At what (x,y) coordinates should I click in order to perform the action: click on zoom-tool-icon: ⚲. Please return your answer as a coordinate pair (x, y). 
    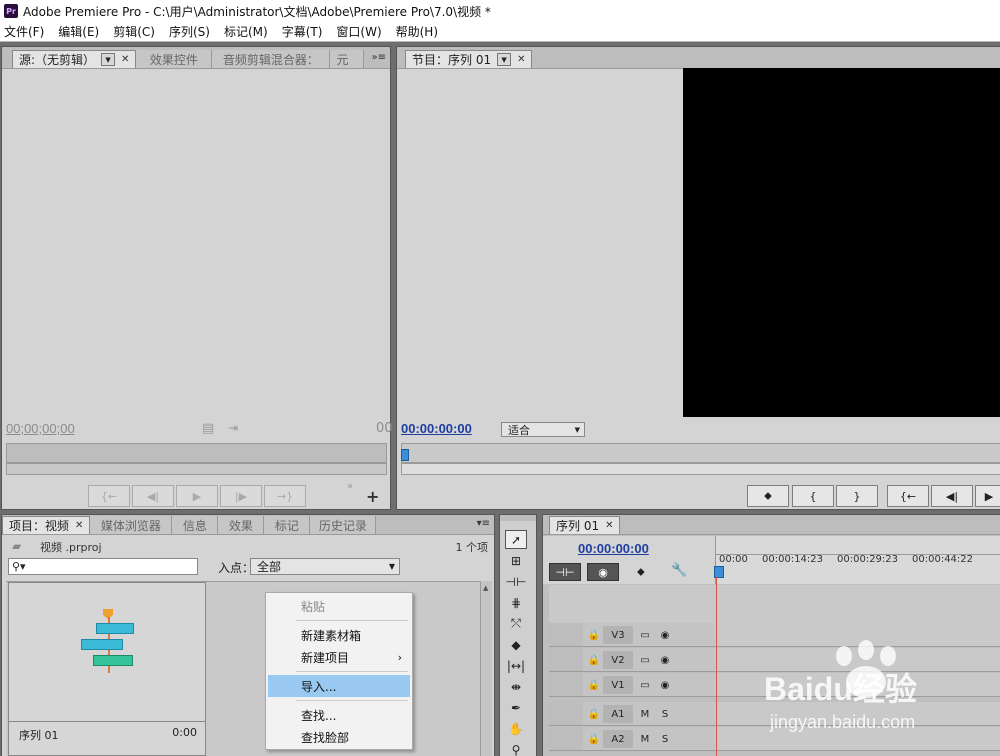
    Looking at the image, I should click on (516, 748).